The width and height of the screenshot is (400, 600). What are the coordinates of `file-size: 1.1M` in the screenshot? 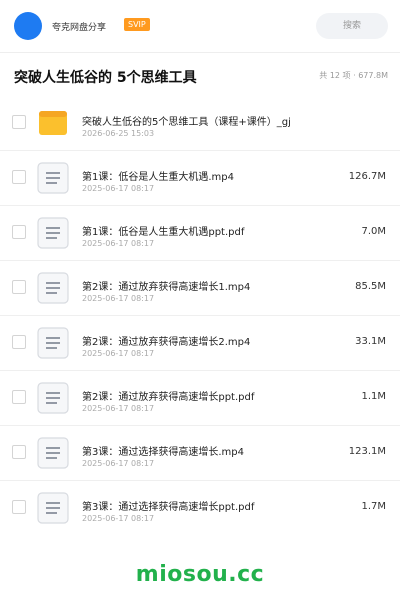 It's located at (373, 396).